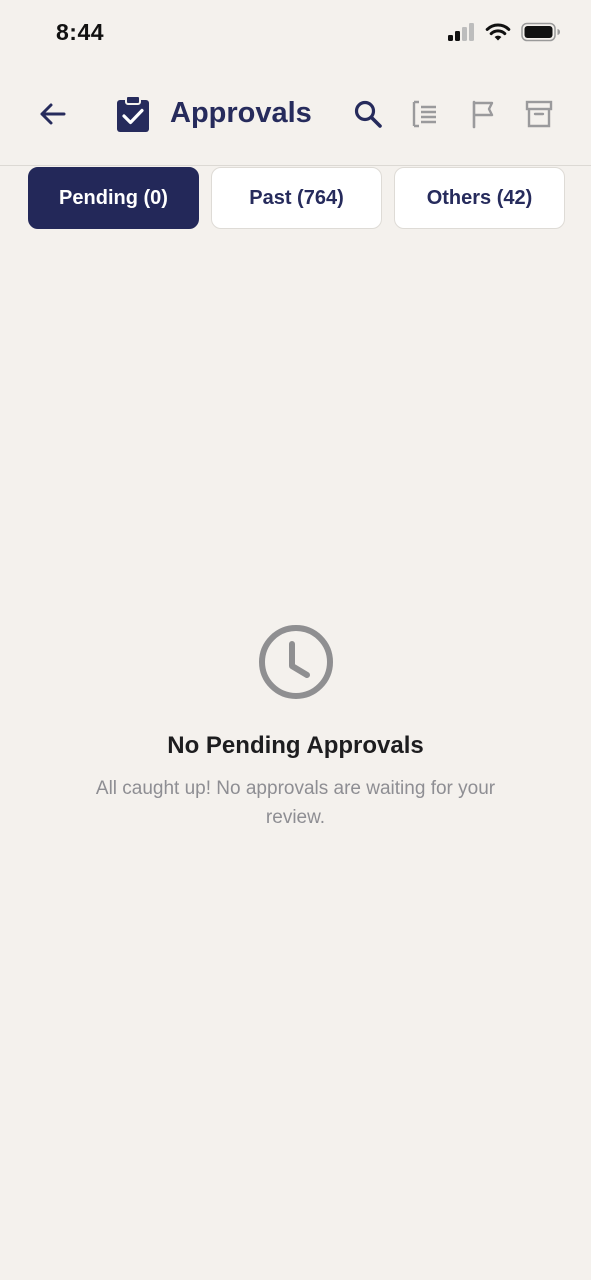 Image resolution: width=591 pixels, height=1280 pixels. Describe the element at coordinates (295, 662) in the screenshot. I see `clock-icon` at that location.